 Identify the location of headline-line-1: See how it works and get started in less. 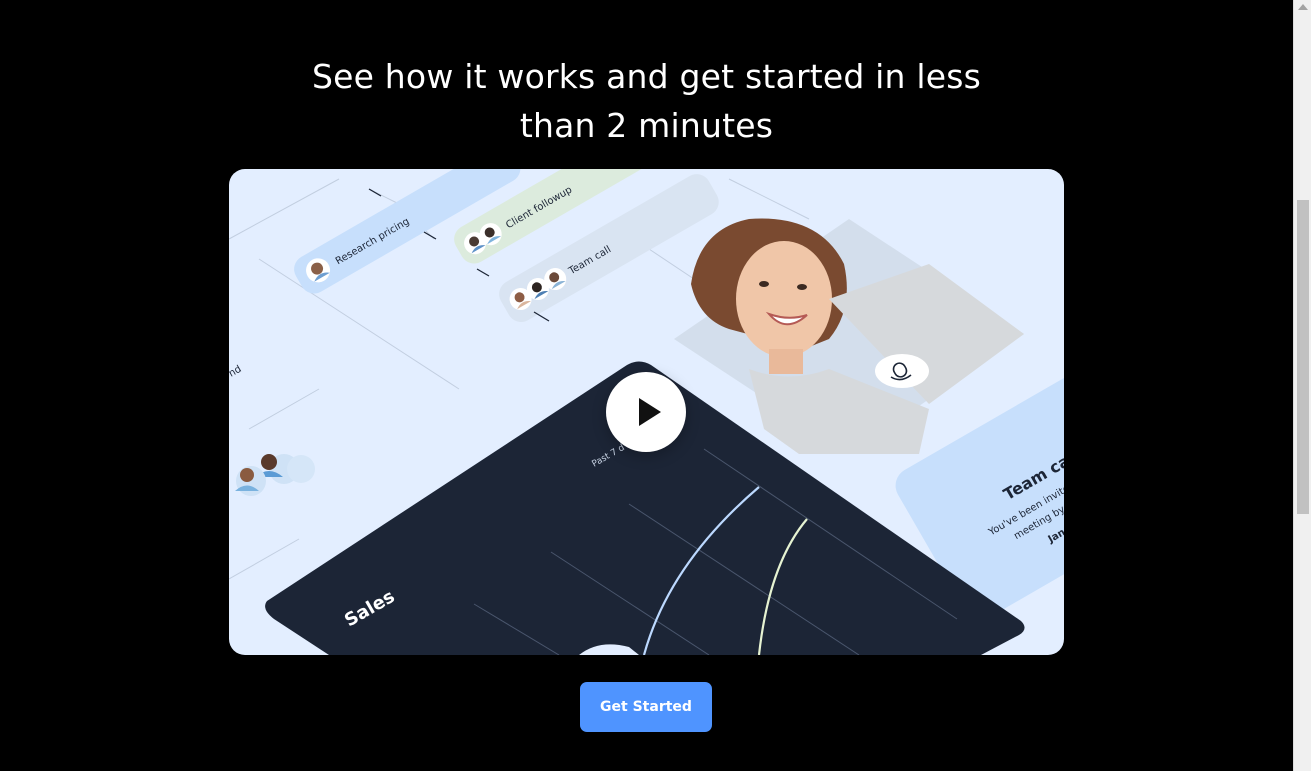
(646, 76).